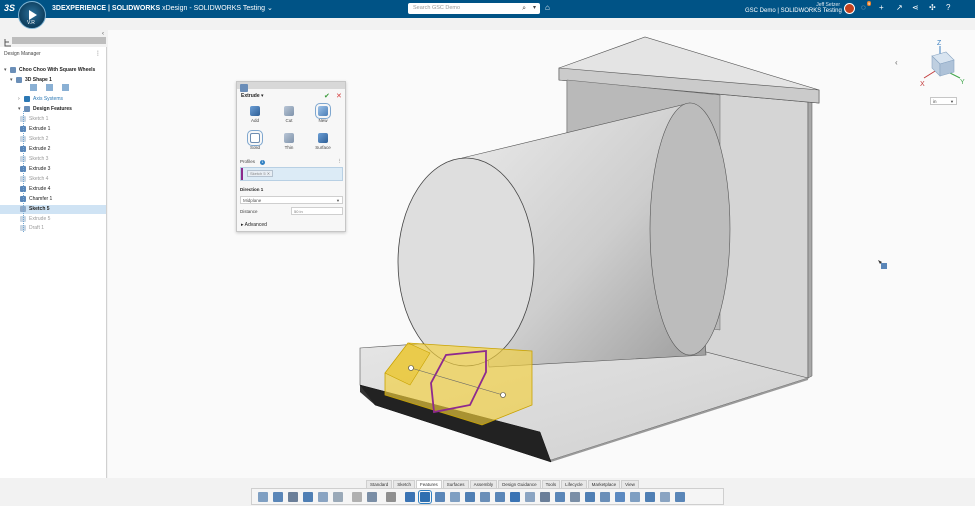 This screenshot has width=975, height=506. I want to click on more-options-icon: ⋮, so click(98, 53).